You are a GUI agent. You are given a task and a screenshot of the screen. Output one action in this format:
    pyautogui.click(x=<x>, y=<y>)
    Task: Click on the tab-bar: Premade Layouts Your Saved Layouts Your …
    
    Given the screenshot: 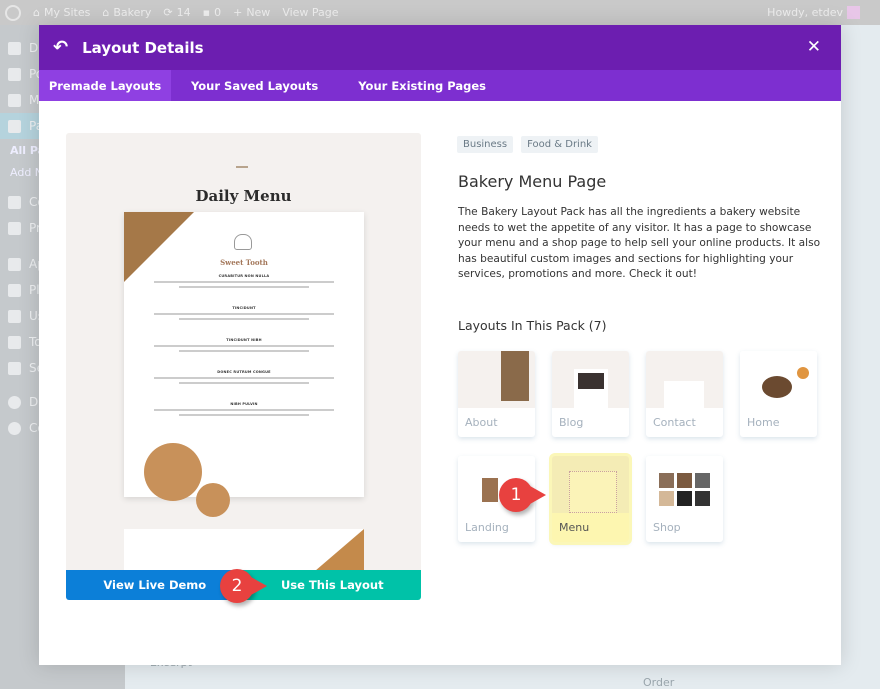 What is the action you would take?
    pyautogui.click(x=440, y=85)
    